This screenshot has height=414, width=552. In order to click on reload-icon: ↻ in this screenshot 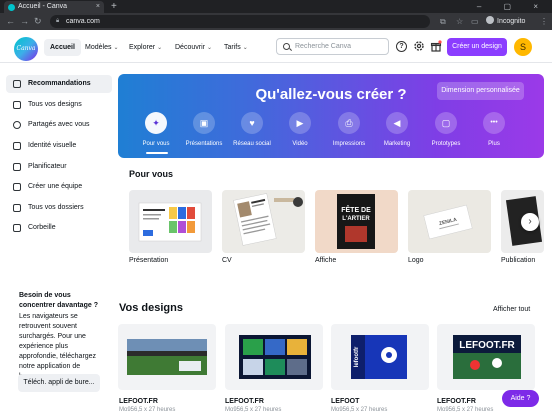, I will do `click(38, 21)`.